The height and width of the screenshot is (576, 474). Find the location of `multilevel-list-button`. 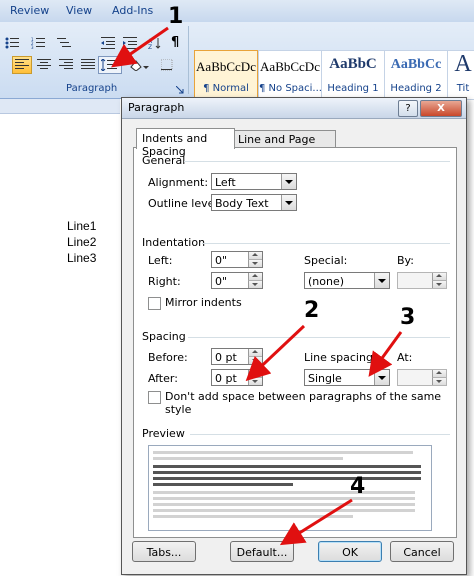

multilevel-list-button is located at coordinates (64, 43).